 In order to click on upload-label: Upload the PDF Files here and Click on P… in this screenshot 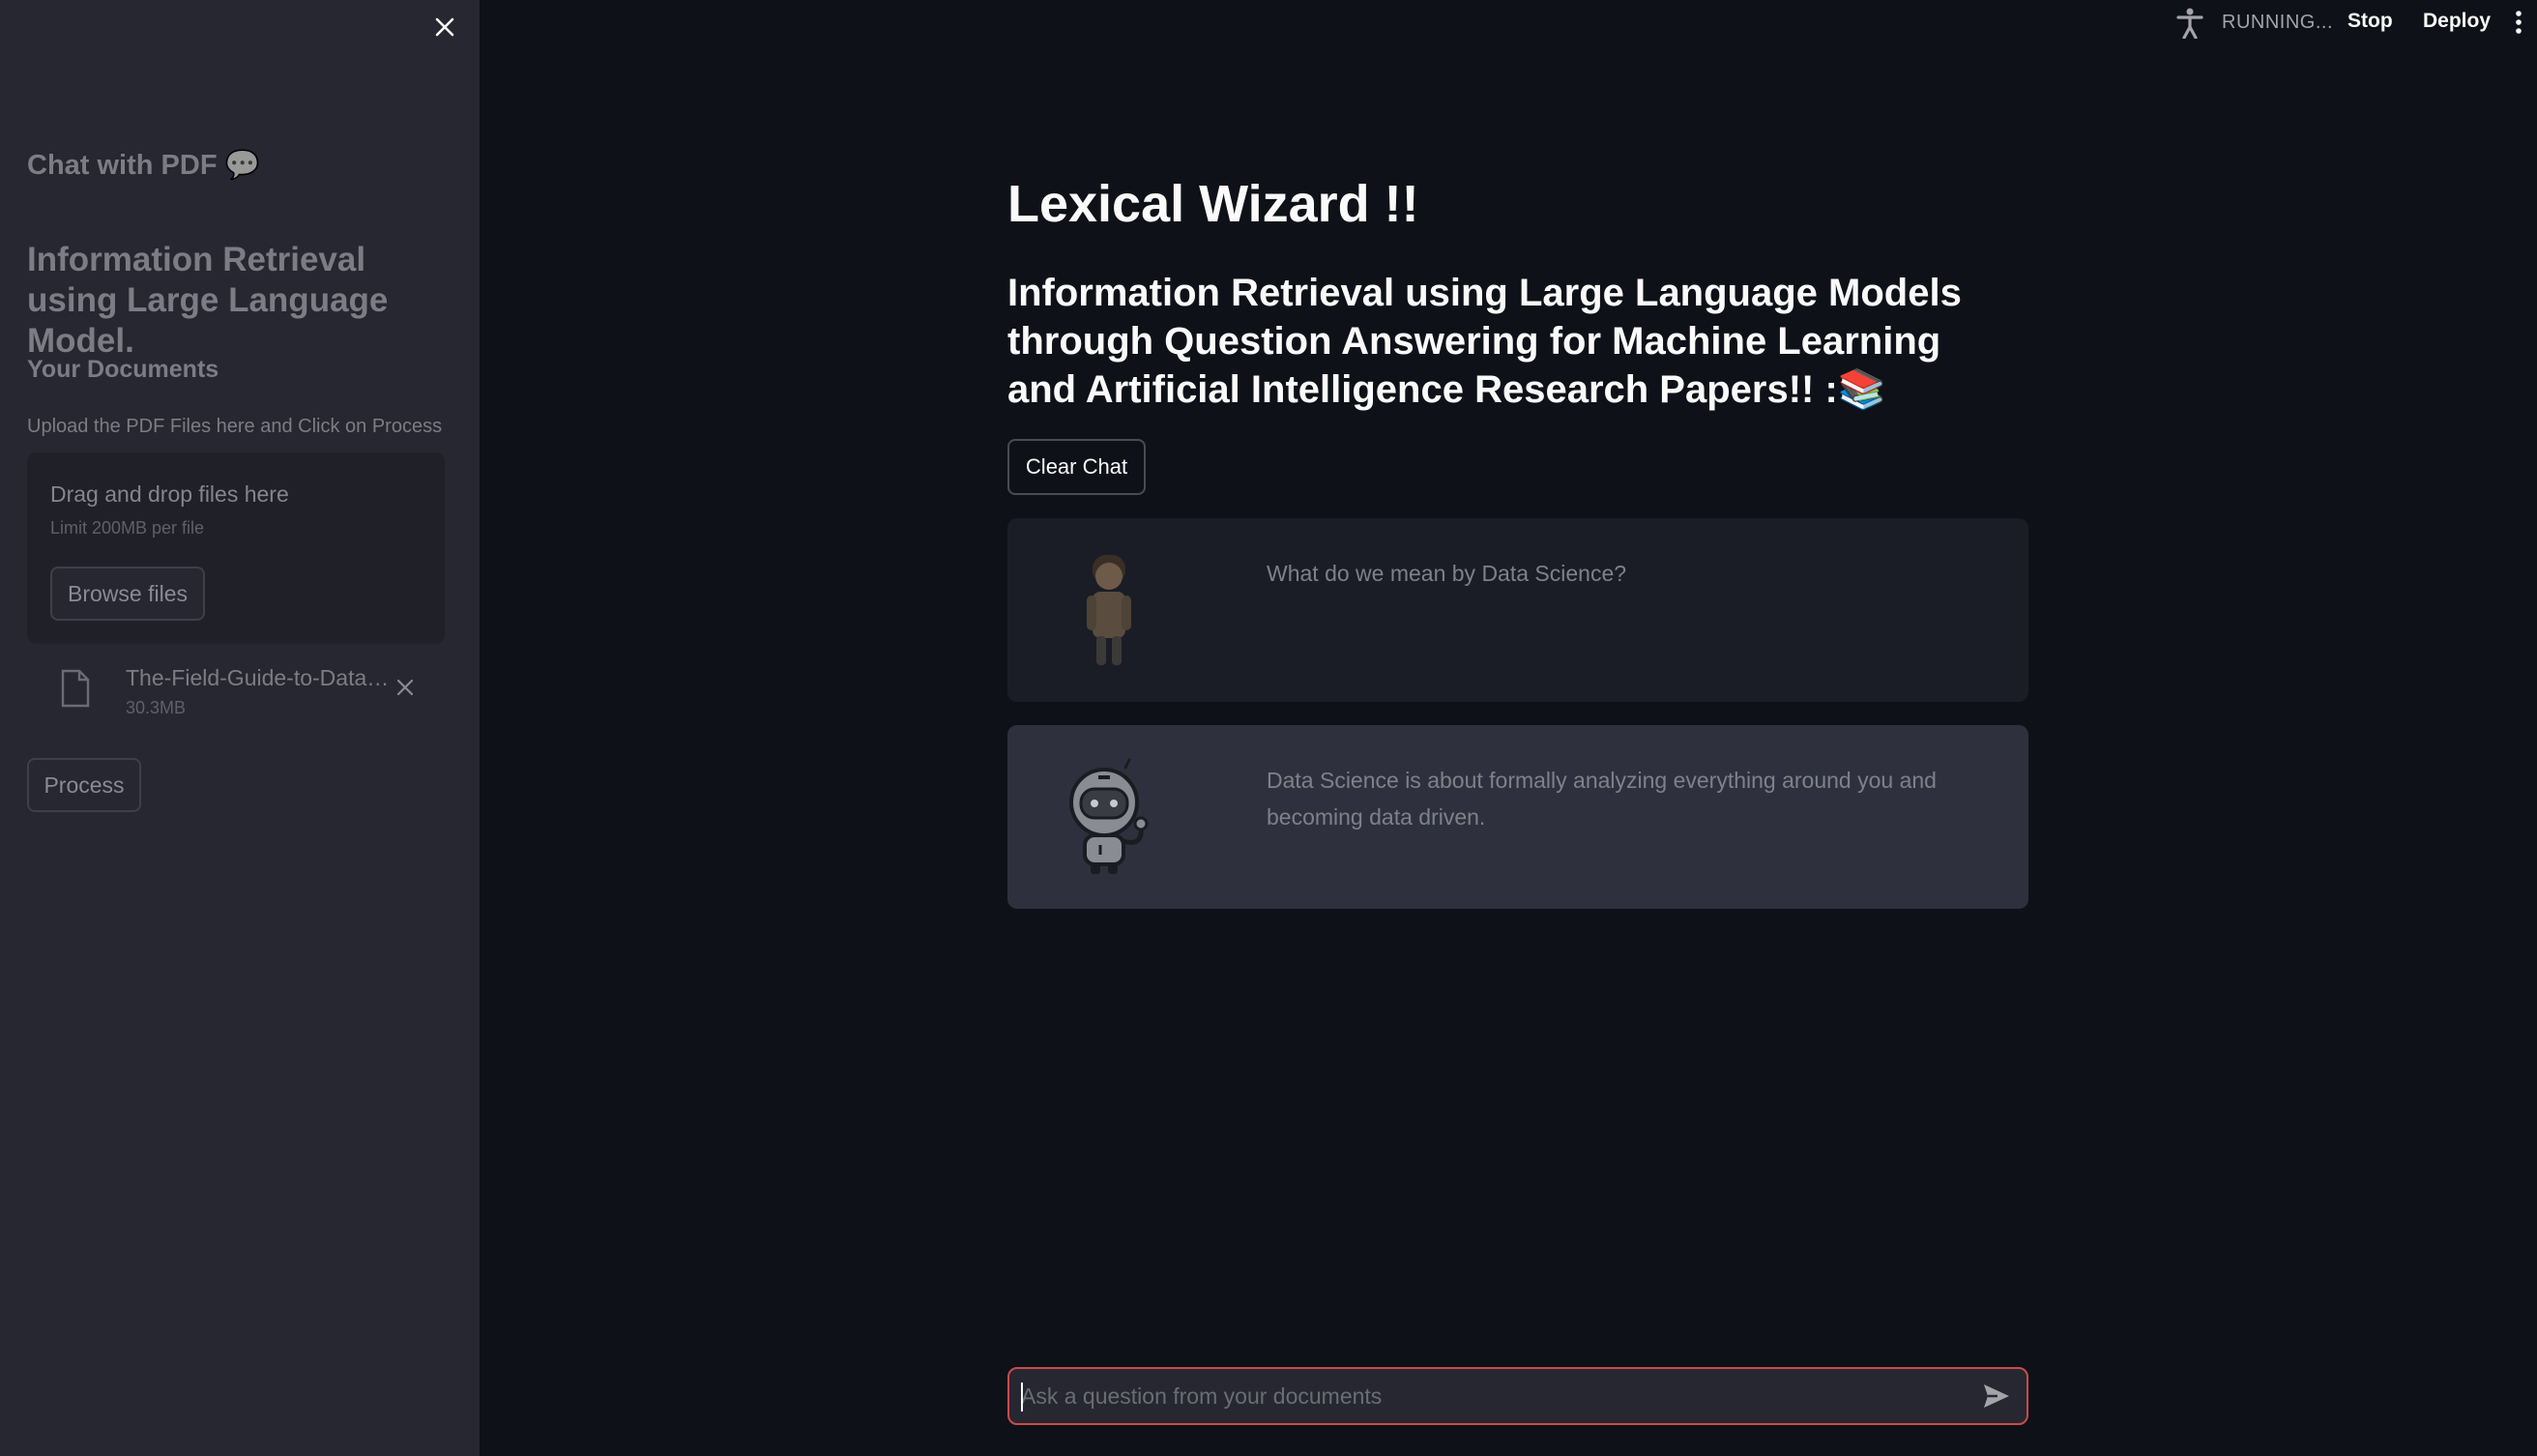, I will do `click(235, 427)`.